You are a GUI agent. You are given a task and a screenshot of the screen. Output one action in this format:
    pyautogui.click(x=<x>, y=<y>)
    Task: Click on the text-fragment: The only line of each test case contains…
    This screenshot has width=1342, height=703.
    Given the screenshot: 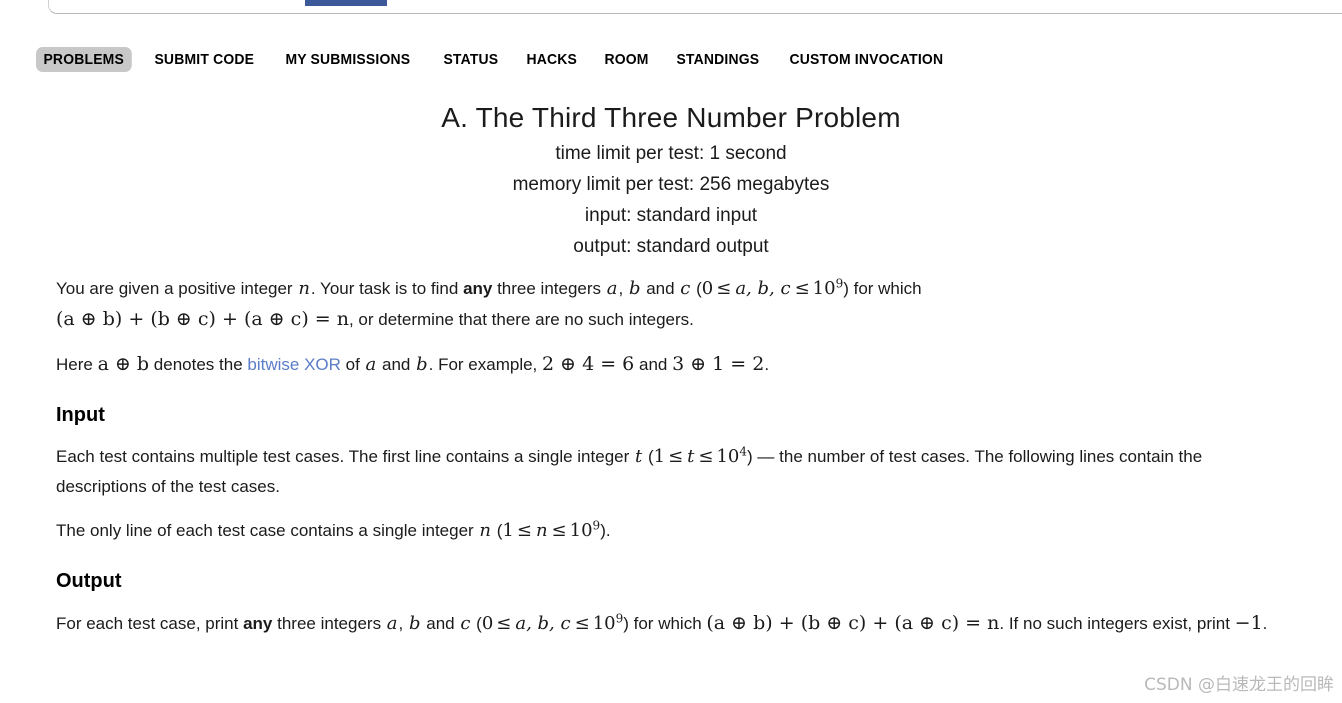 What is the action you would take?
    pyautogui.click(x=267, y=530)
    